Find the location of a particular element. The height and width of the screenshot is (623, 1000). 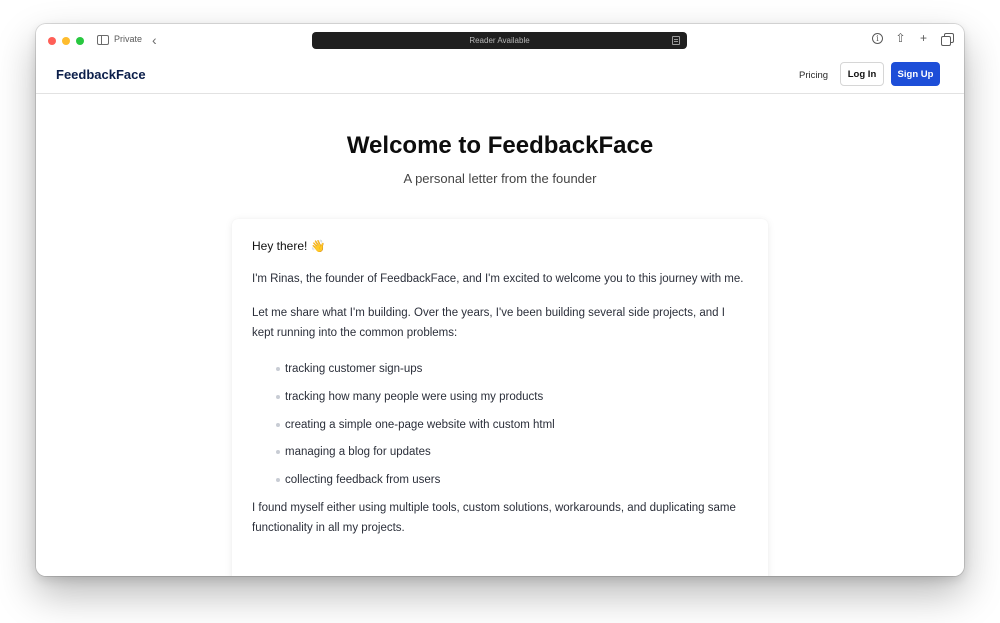

signup-button: Sign Up is located at coordinates (915, 74).